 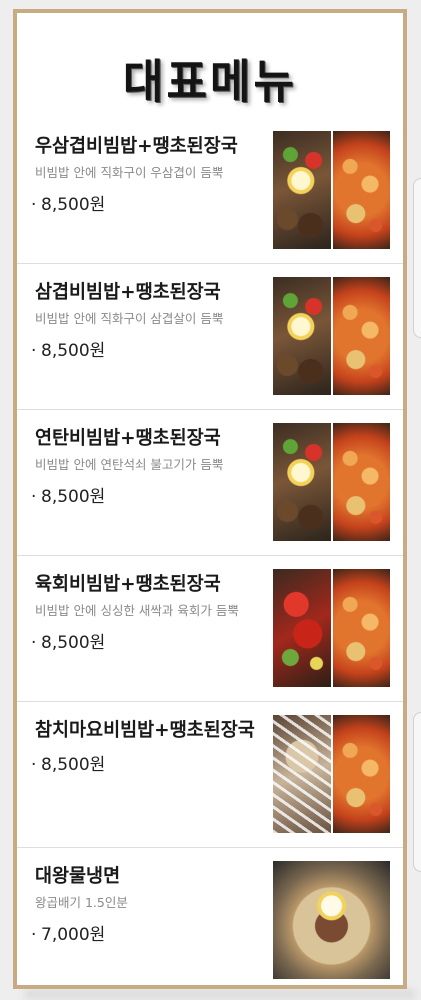 I want to click on menu-item-name: 삼겹비빔밥+땡초된장국, so click(x=128, y=292).